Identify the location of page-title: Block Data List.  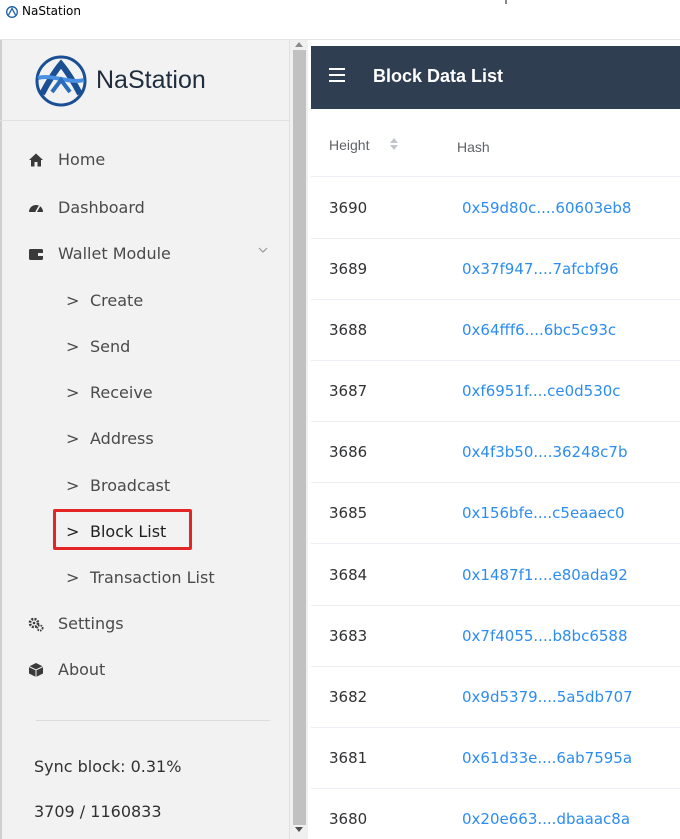
(438, 76).